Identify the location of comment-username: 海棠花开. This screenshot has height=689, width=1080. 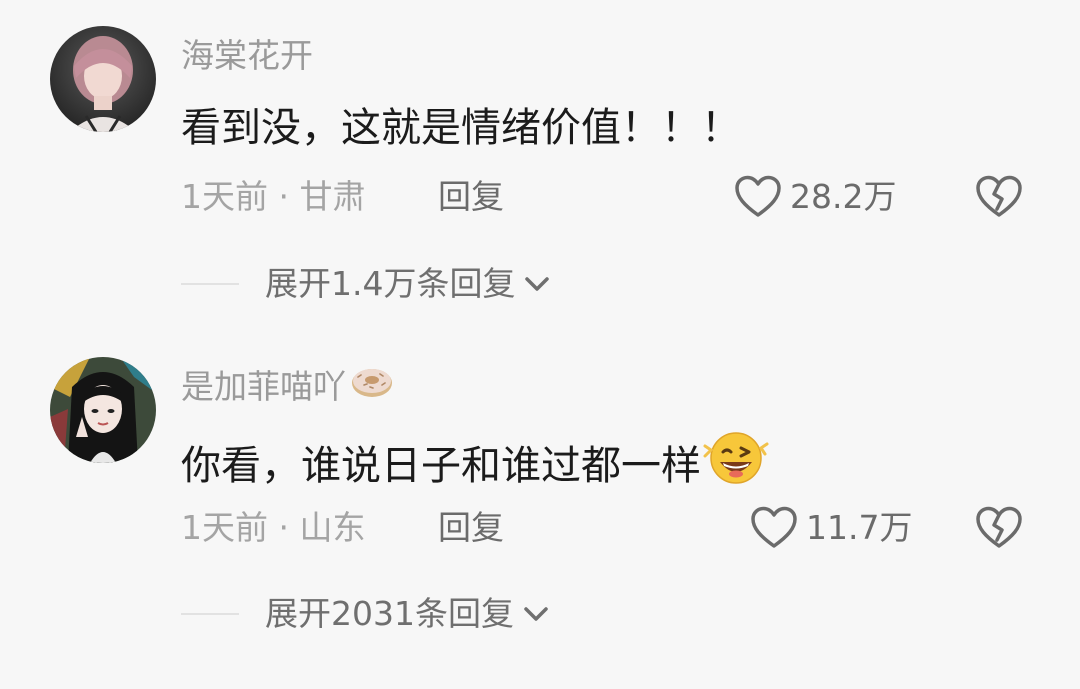
(247, 56).